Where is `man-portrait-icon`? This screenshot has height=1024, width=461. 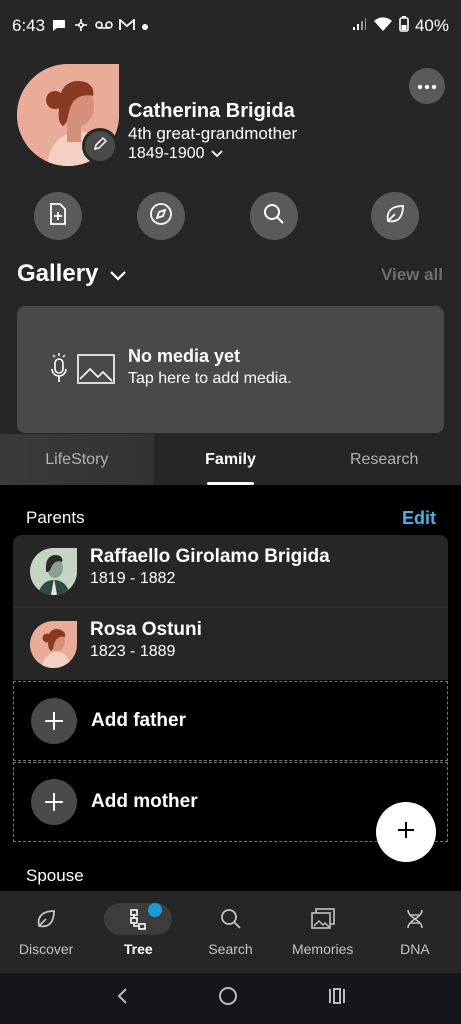
man-portrait-icon is located at coordinates (53, 571).